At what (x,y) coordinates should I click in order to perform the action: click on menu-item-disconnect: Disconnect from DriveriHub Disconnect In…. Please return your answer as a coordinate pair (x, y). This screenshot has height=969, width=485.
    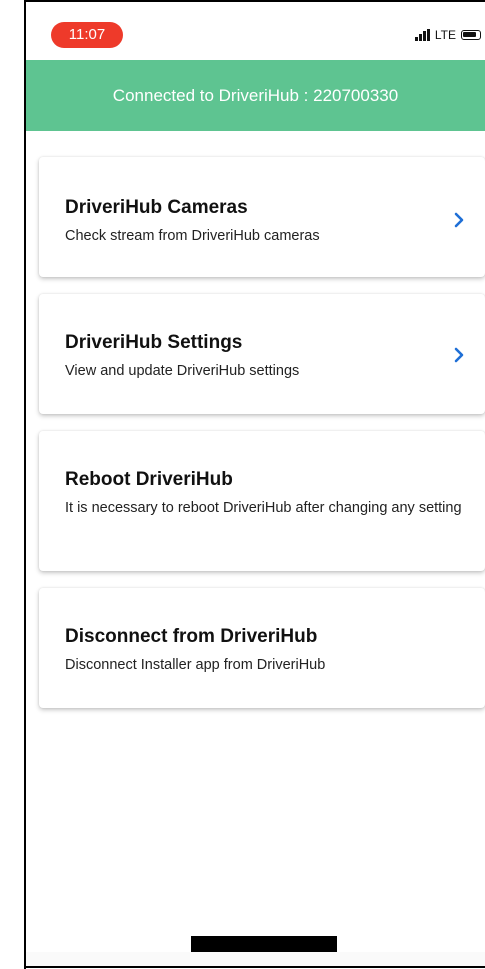
    Looking at the image, I should click on (262, 648).